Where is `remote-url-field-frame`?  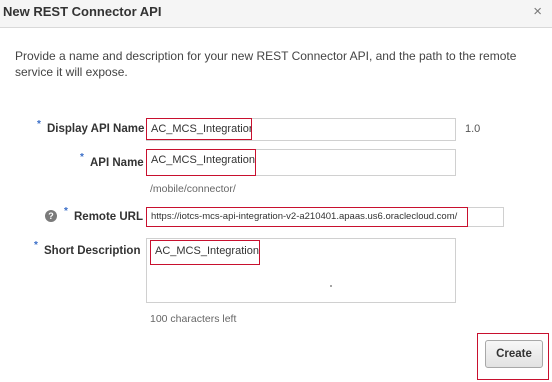 remote-url-field-frame is located at coordinates (486, 217).